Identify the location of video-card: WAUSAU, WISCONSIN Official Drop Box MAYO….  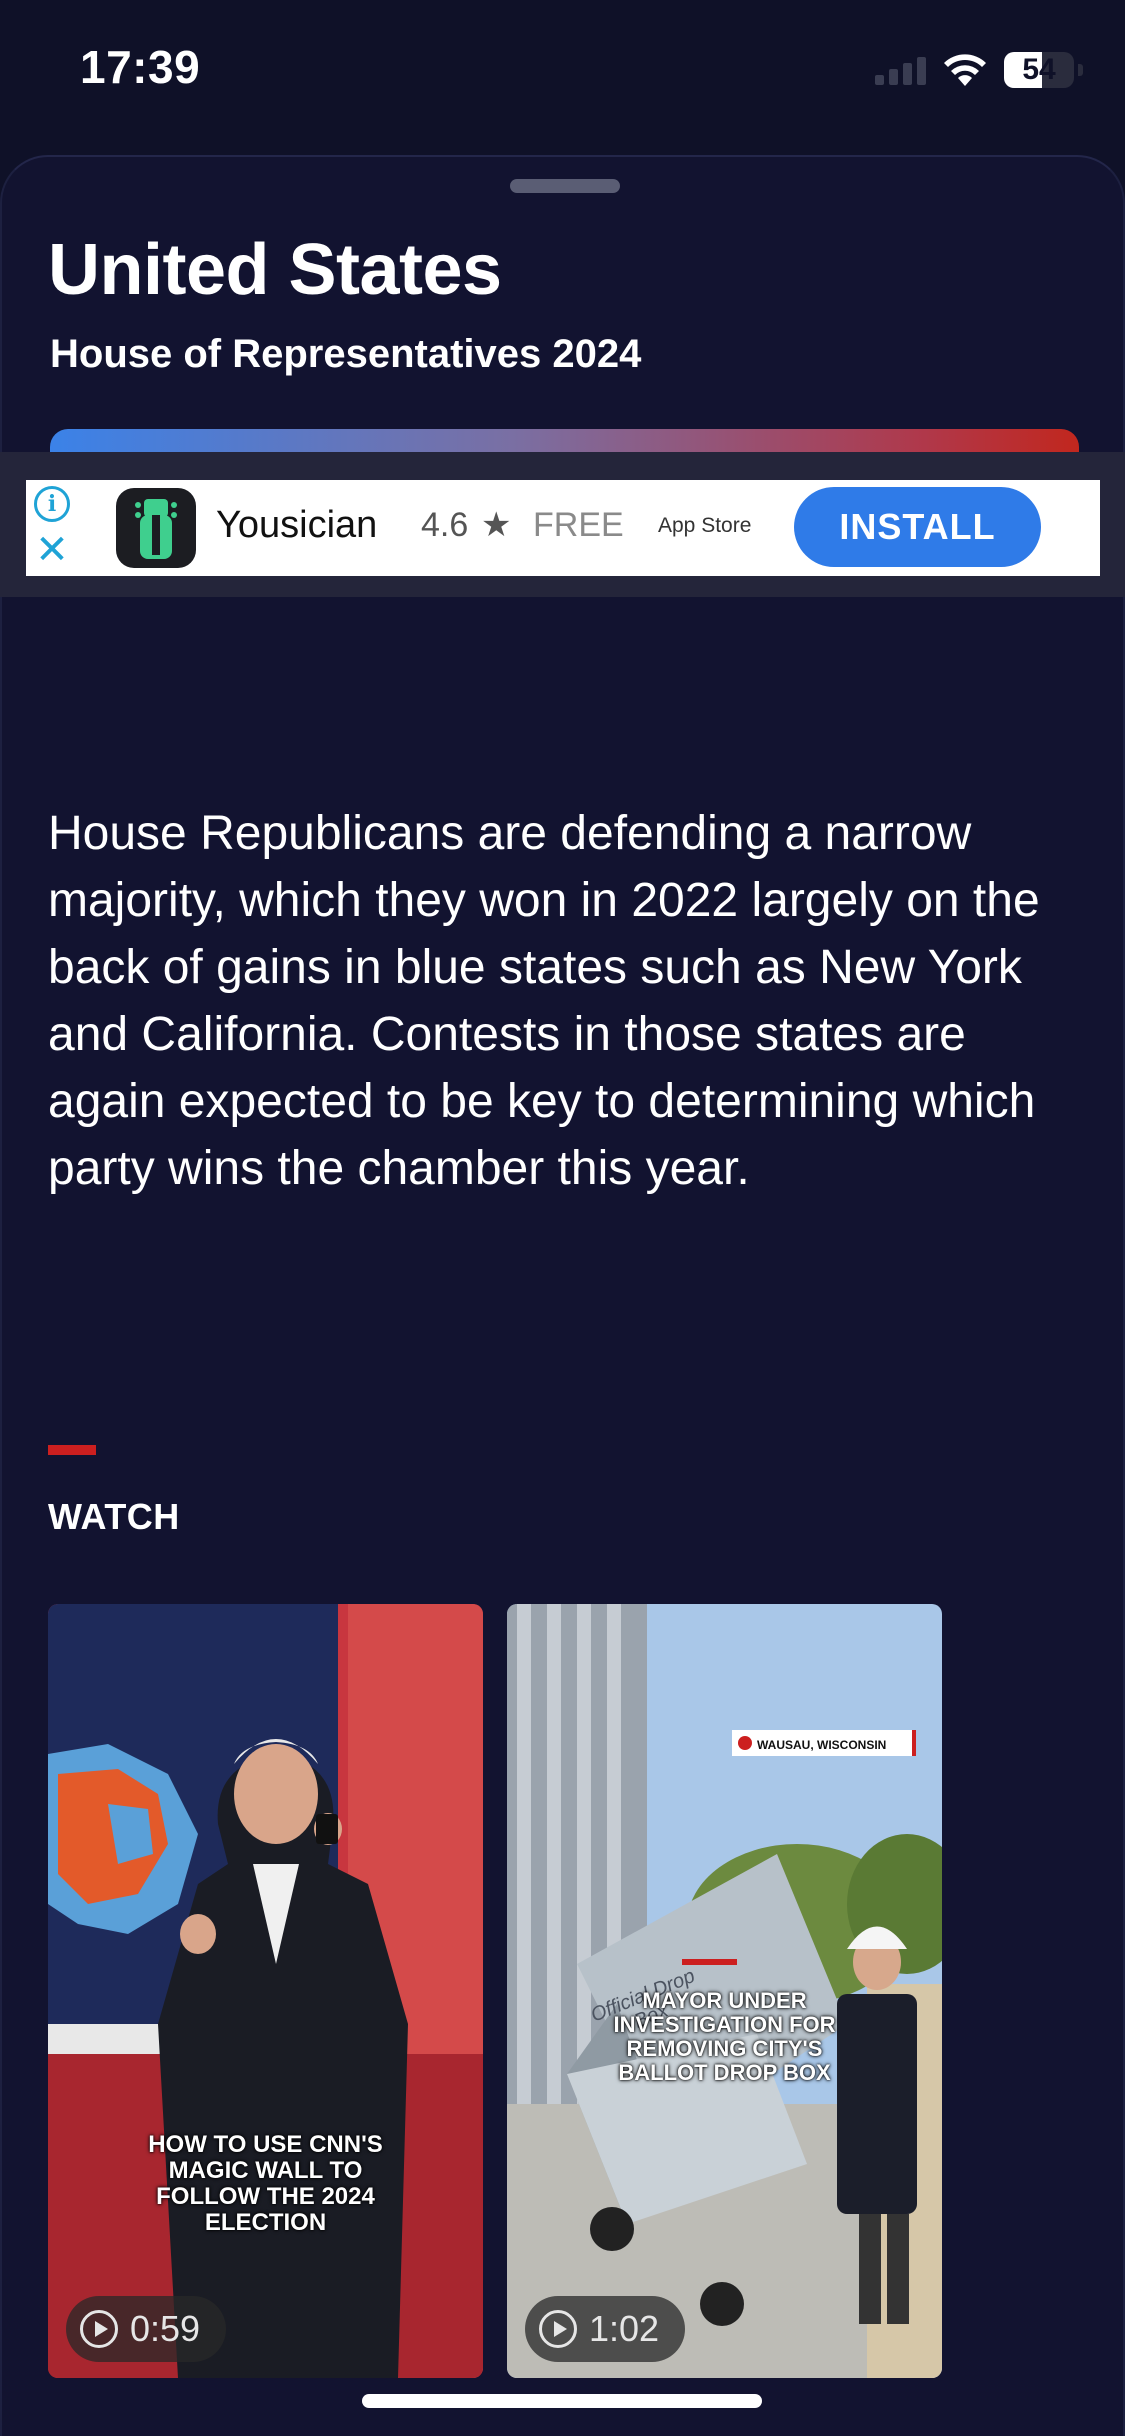
(724, 1991).